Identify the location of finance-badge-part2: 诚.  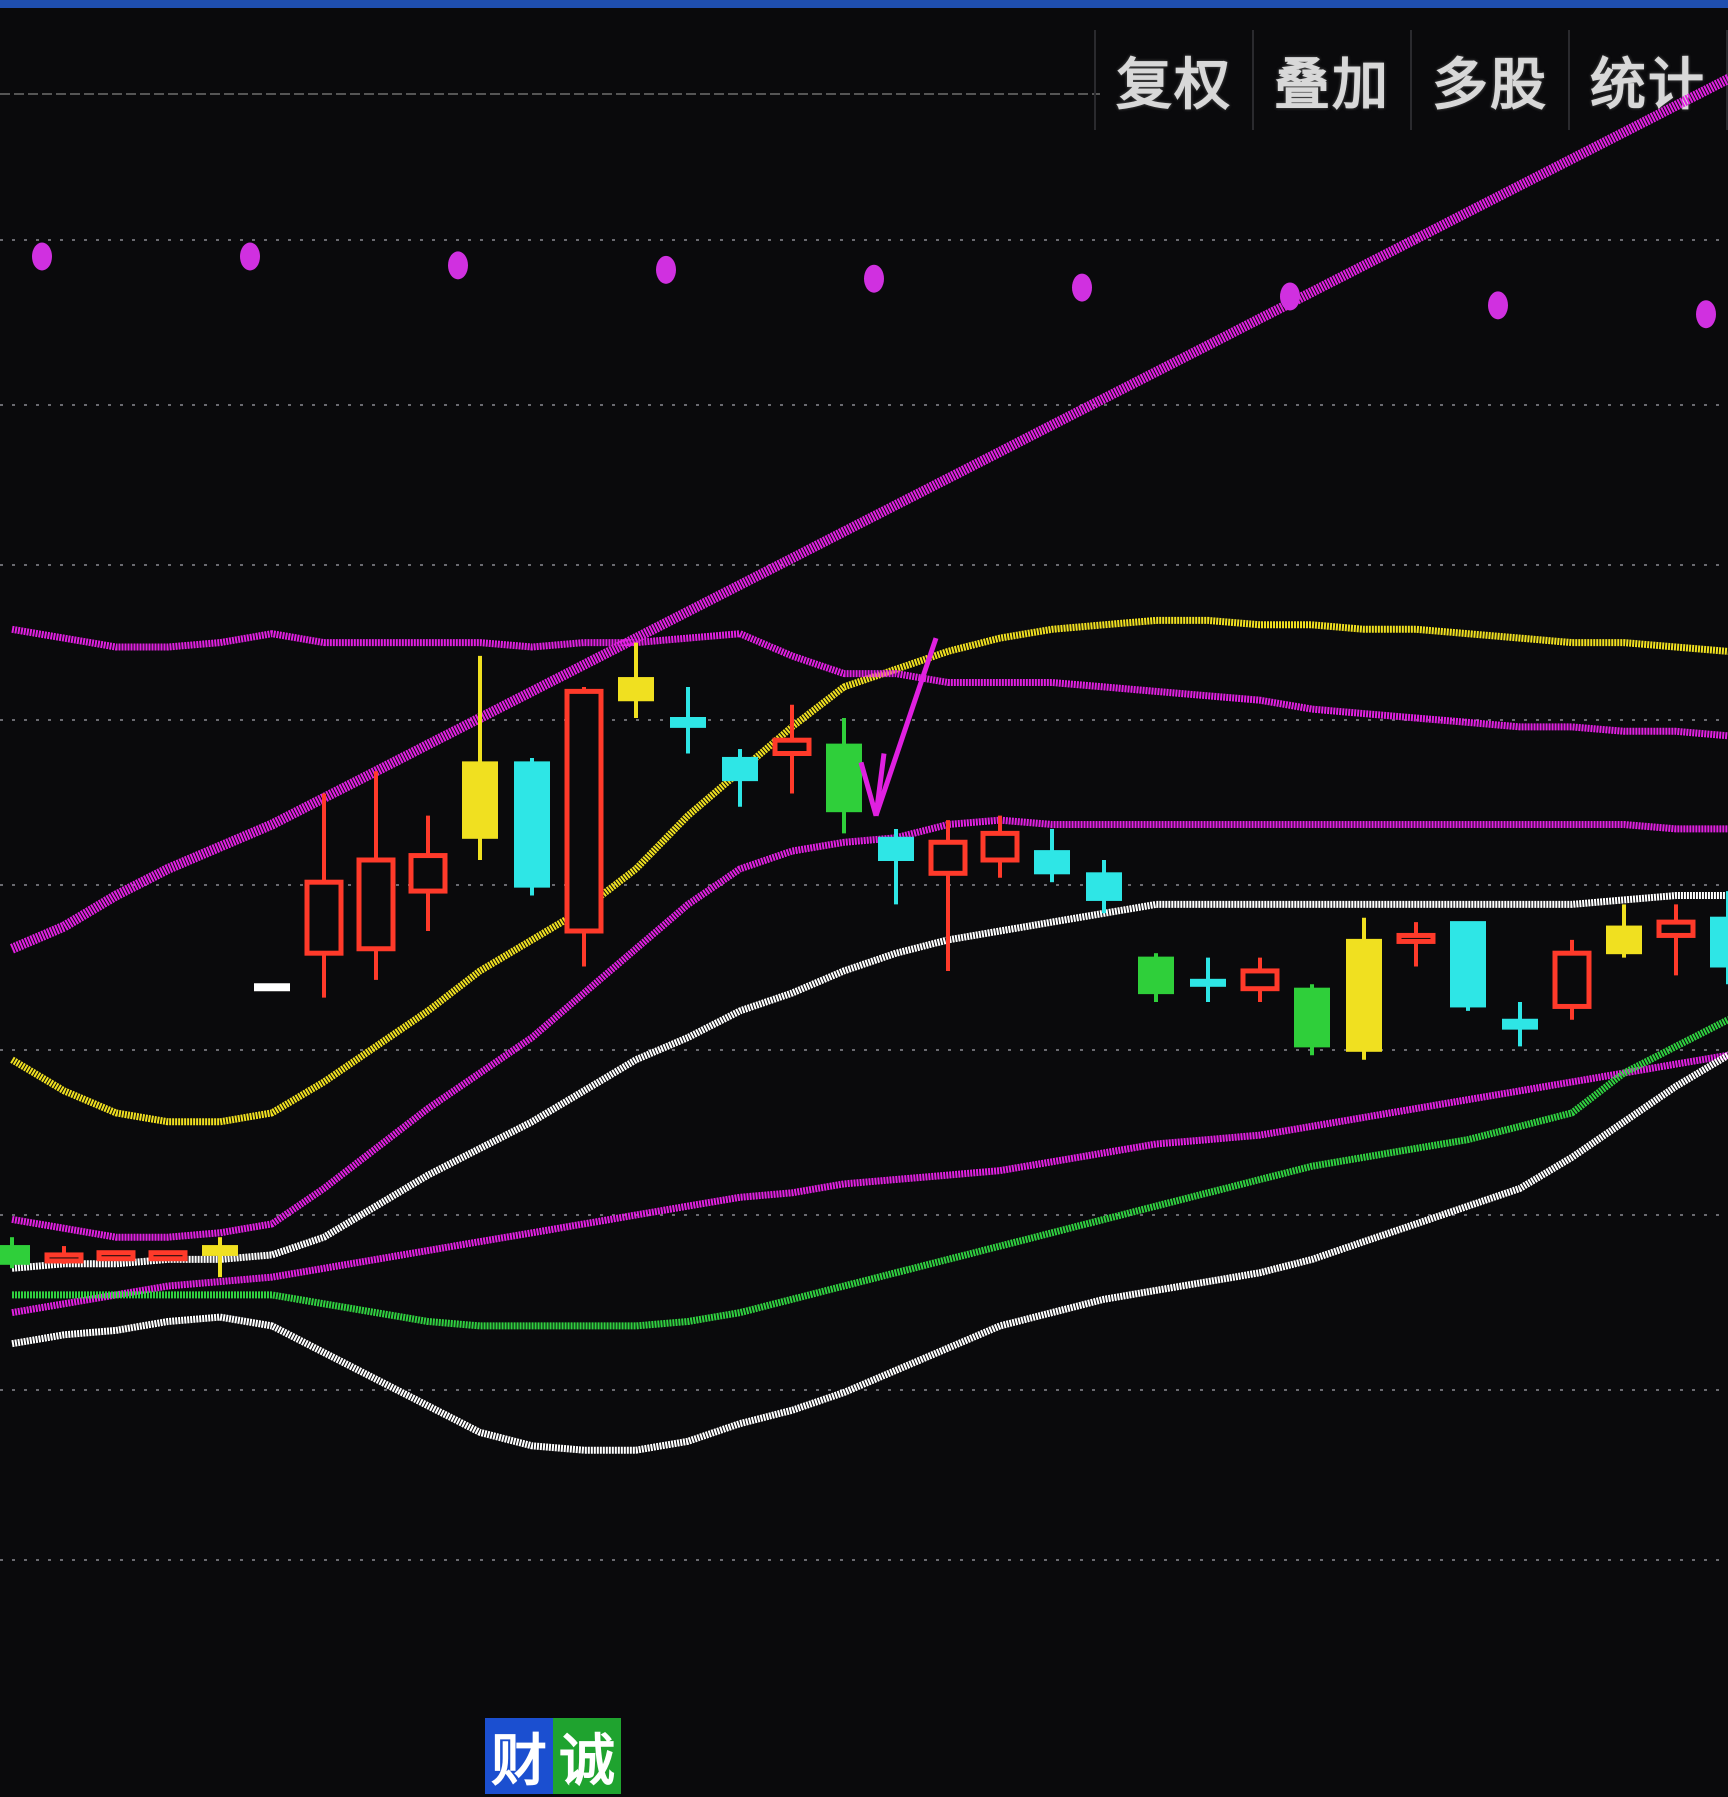
(587, 1756).